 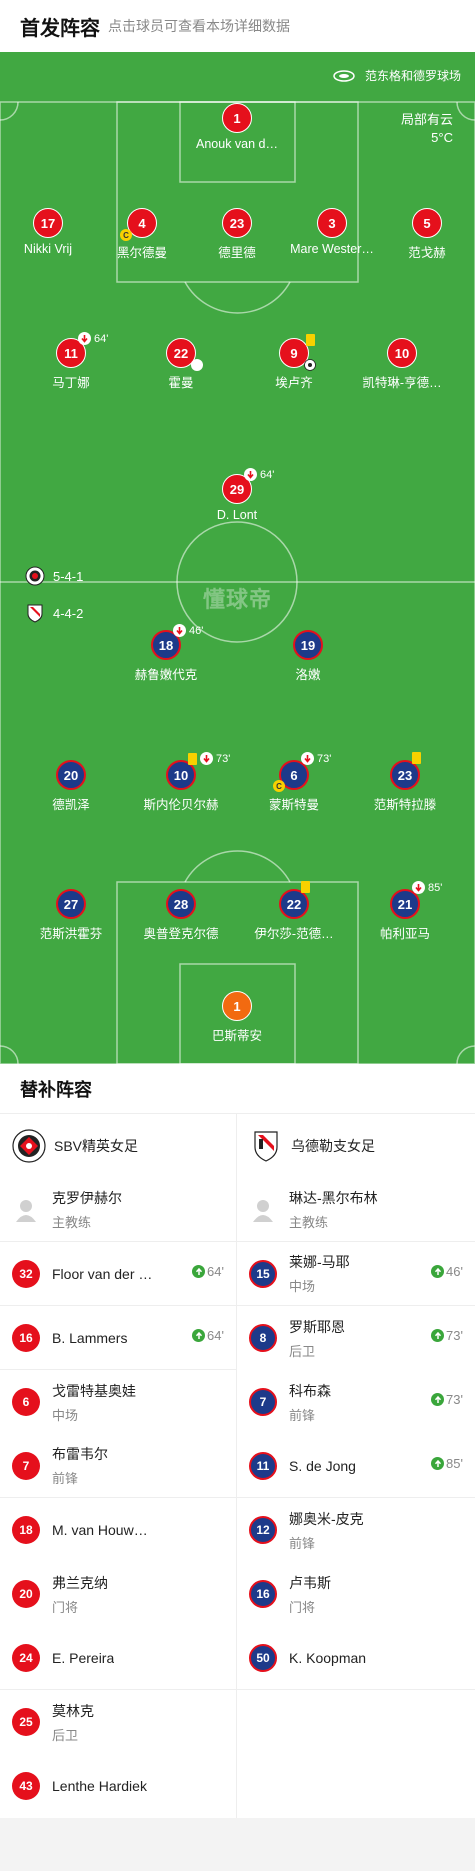 I want to click on player-name: 戈雷特基奥娃, so click(x=94, y=1390).